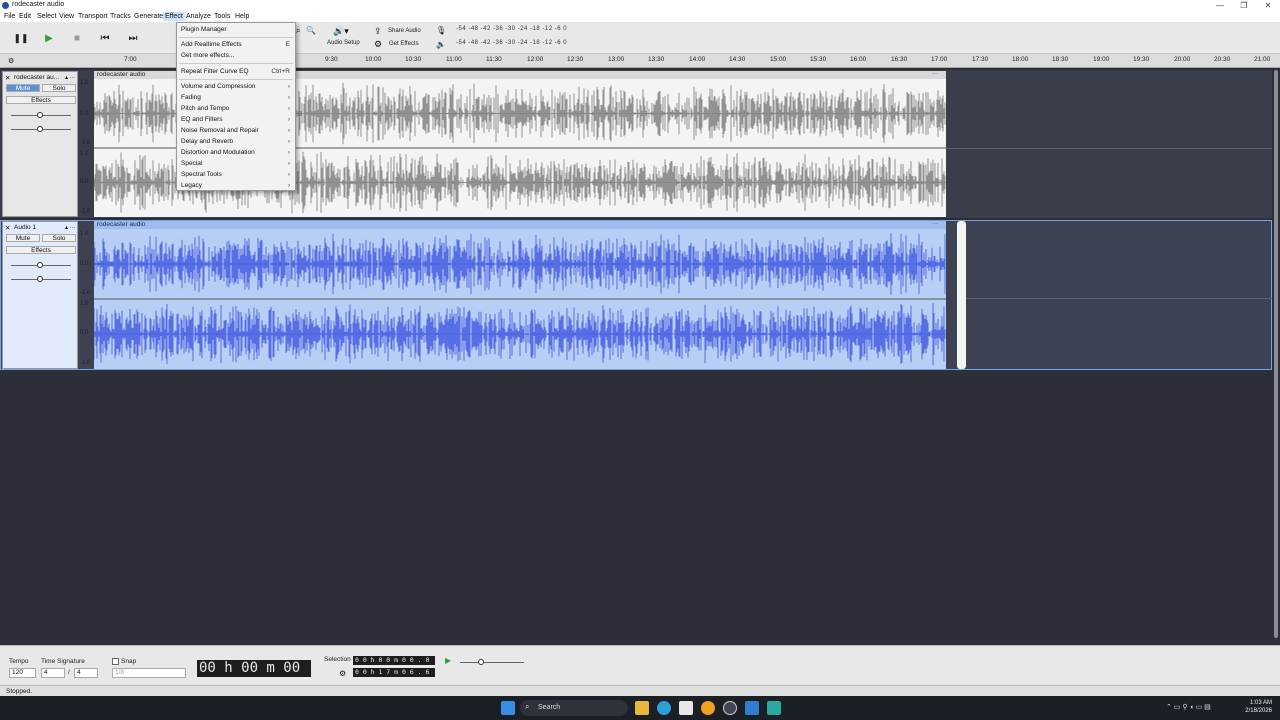 This screenshot has width=1280, height=720. What do you see at coordinates (84, 333) in the screenshot?
I see `amplitude-label: 0.0` at bounding box center [84, 333].